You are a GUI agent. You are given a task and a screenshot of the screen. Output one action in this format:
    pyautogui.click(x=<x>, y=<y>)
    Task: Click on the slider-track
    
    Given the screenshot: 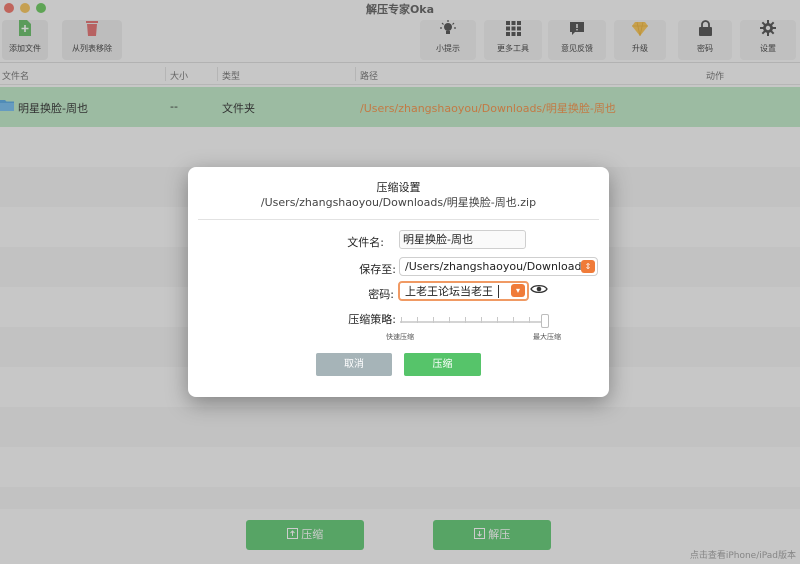 What is the action you would take?
    pyautogui.click(x=471, y=322)
    